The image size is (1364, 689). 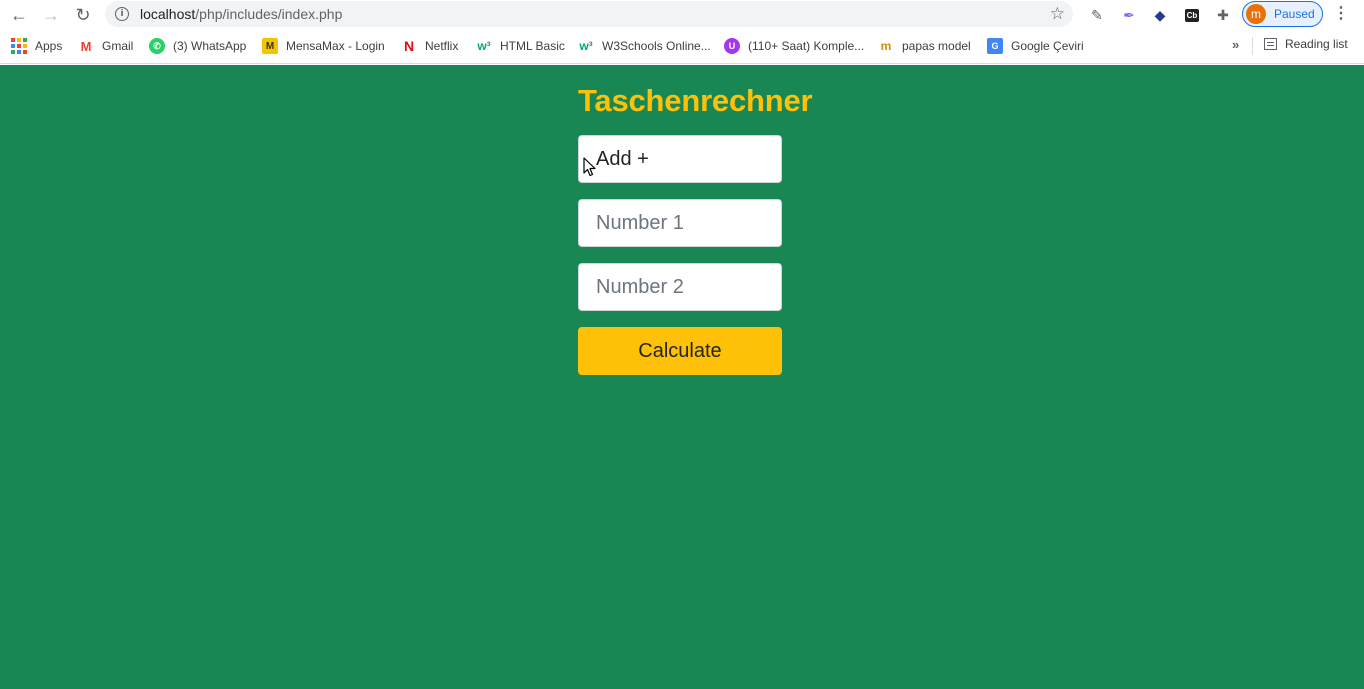 What do you see at coordinates (680, 223) in the screenshot?
I see `number1-input` at bounding box center [680, 223].